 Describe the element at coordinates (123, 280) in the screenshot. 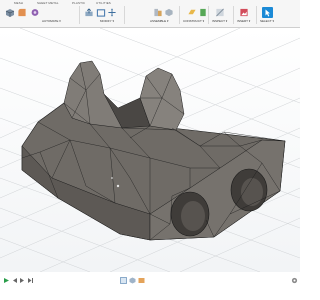

I see `timeline-sketch-icon` at that location.